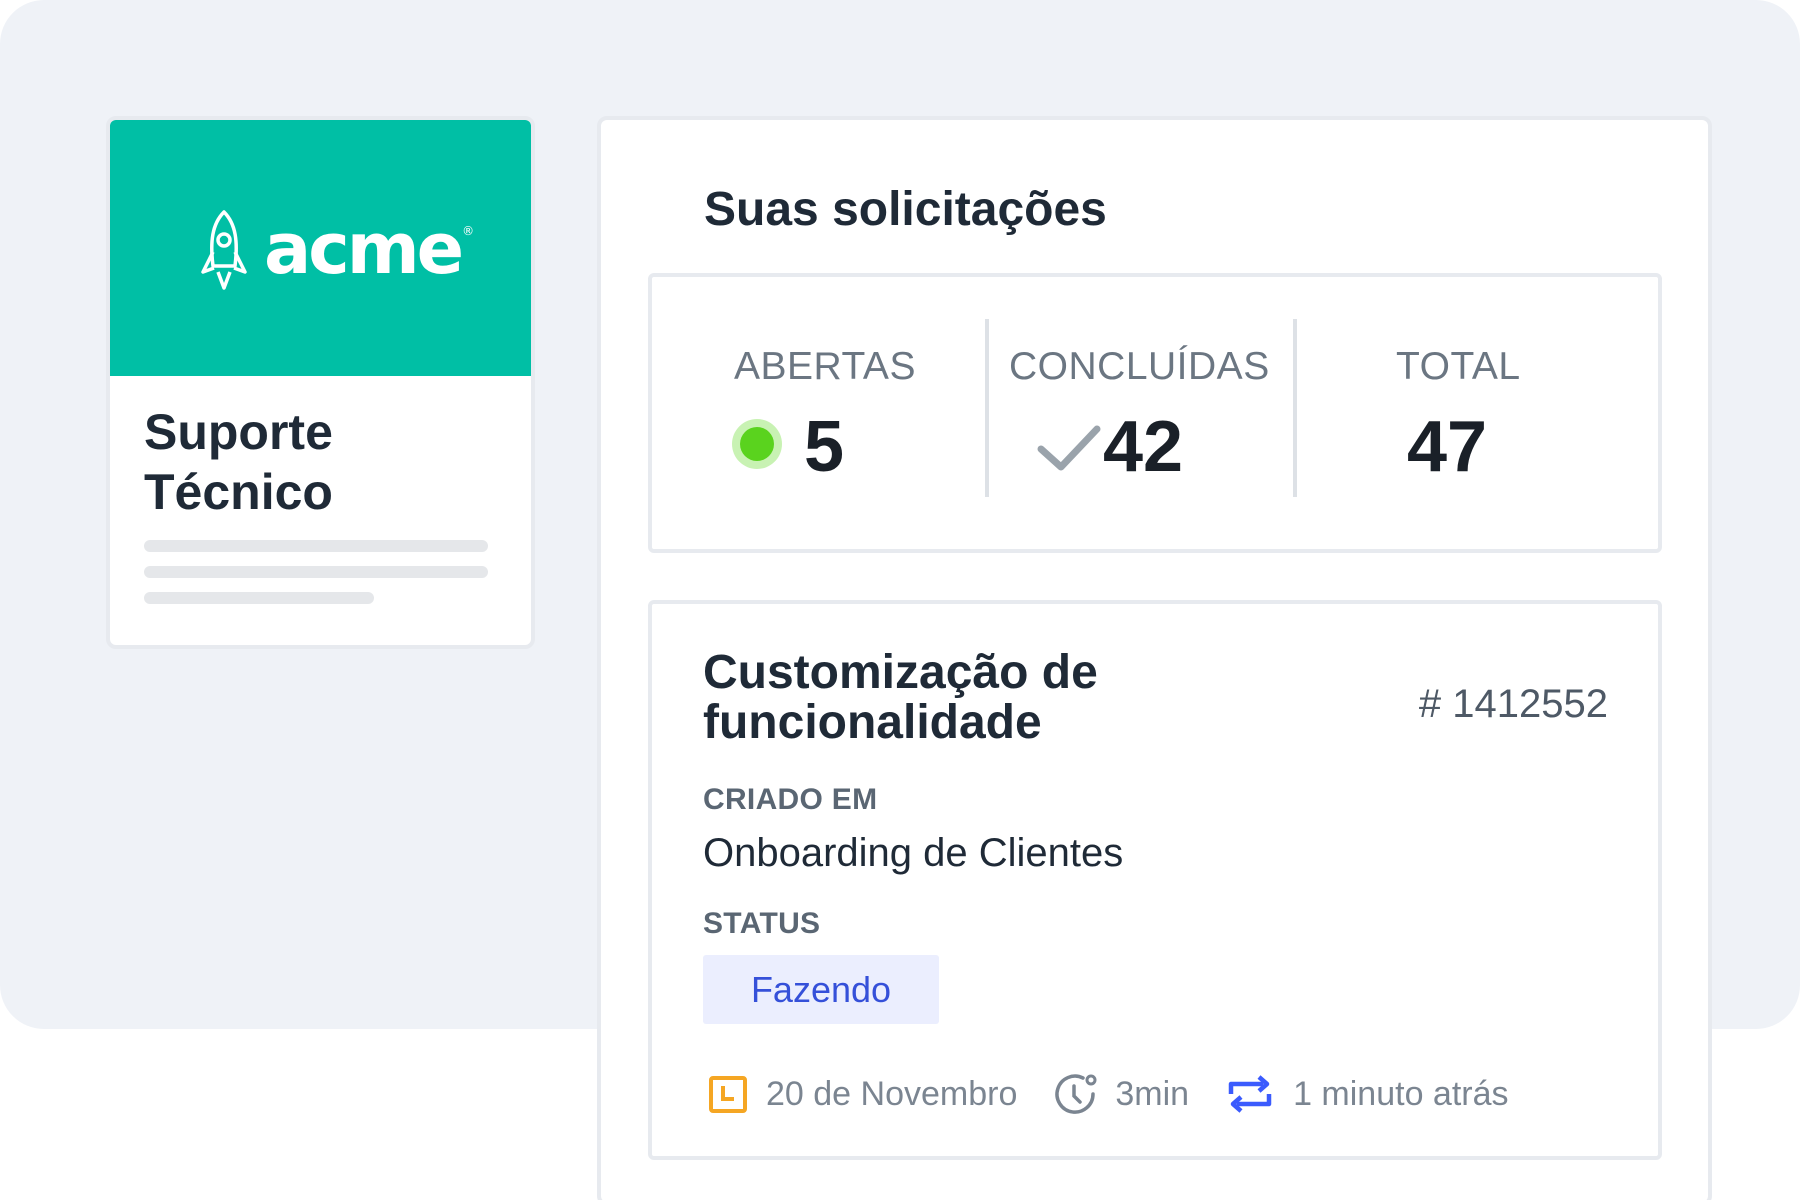 Image resolution: width=1800 pixels, height=1200 pixels. I want to click on status-dot-icon, so click(757, 444).